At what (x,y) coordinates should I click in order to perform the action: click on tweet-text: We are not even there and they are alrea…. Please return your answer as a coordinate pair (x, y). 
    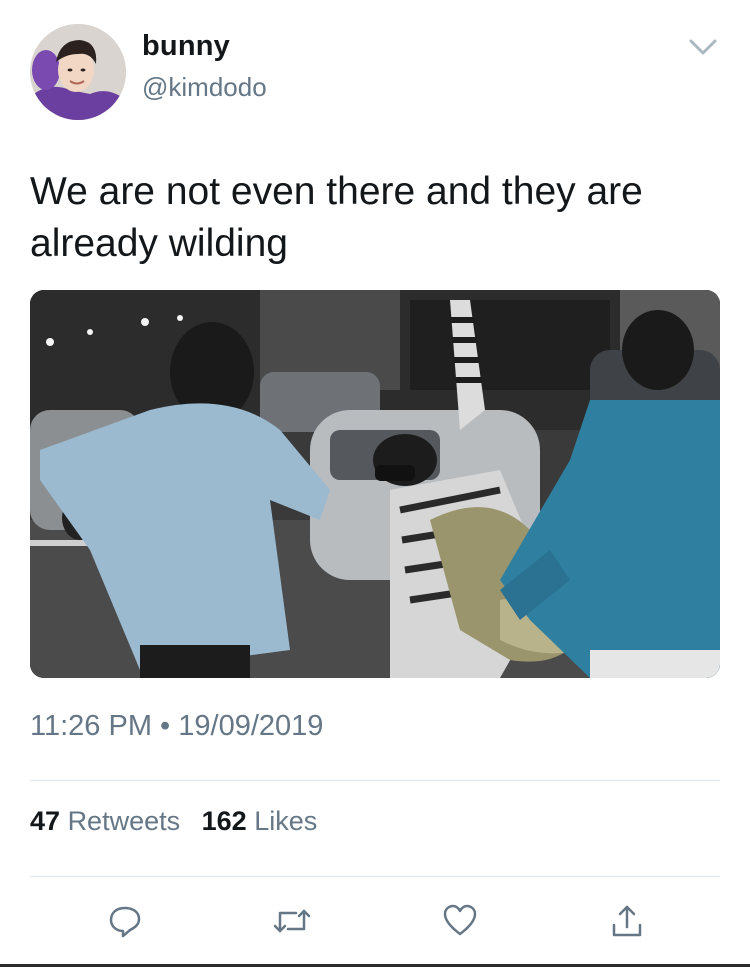
    Looking at the image, I should click on (336, 217).